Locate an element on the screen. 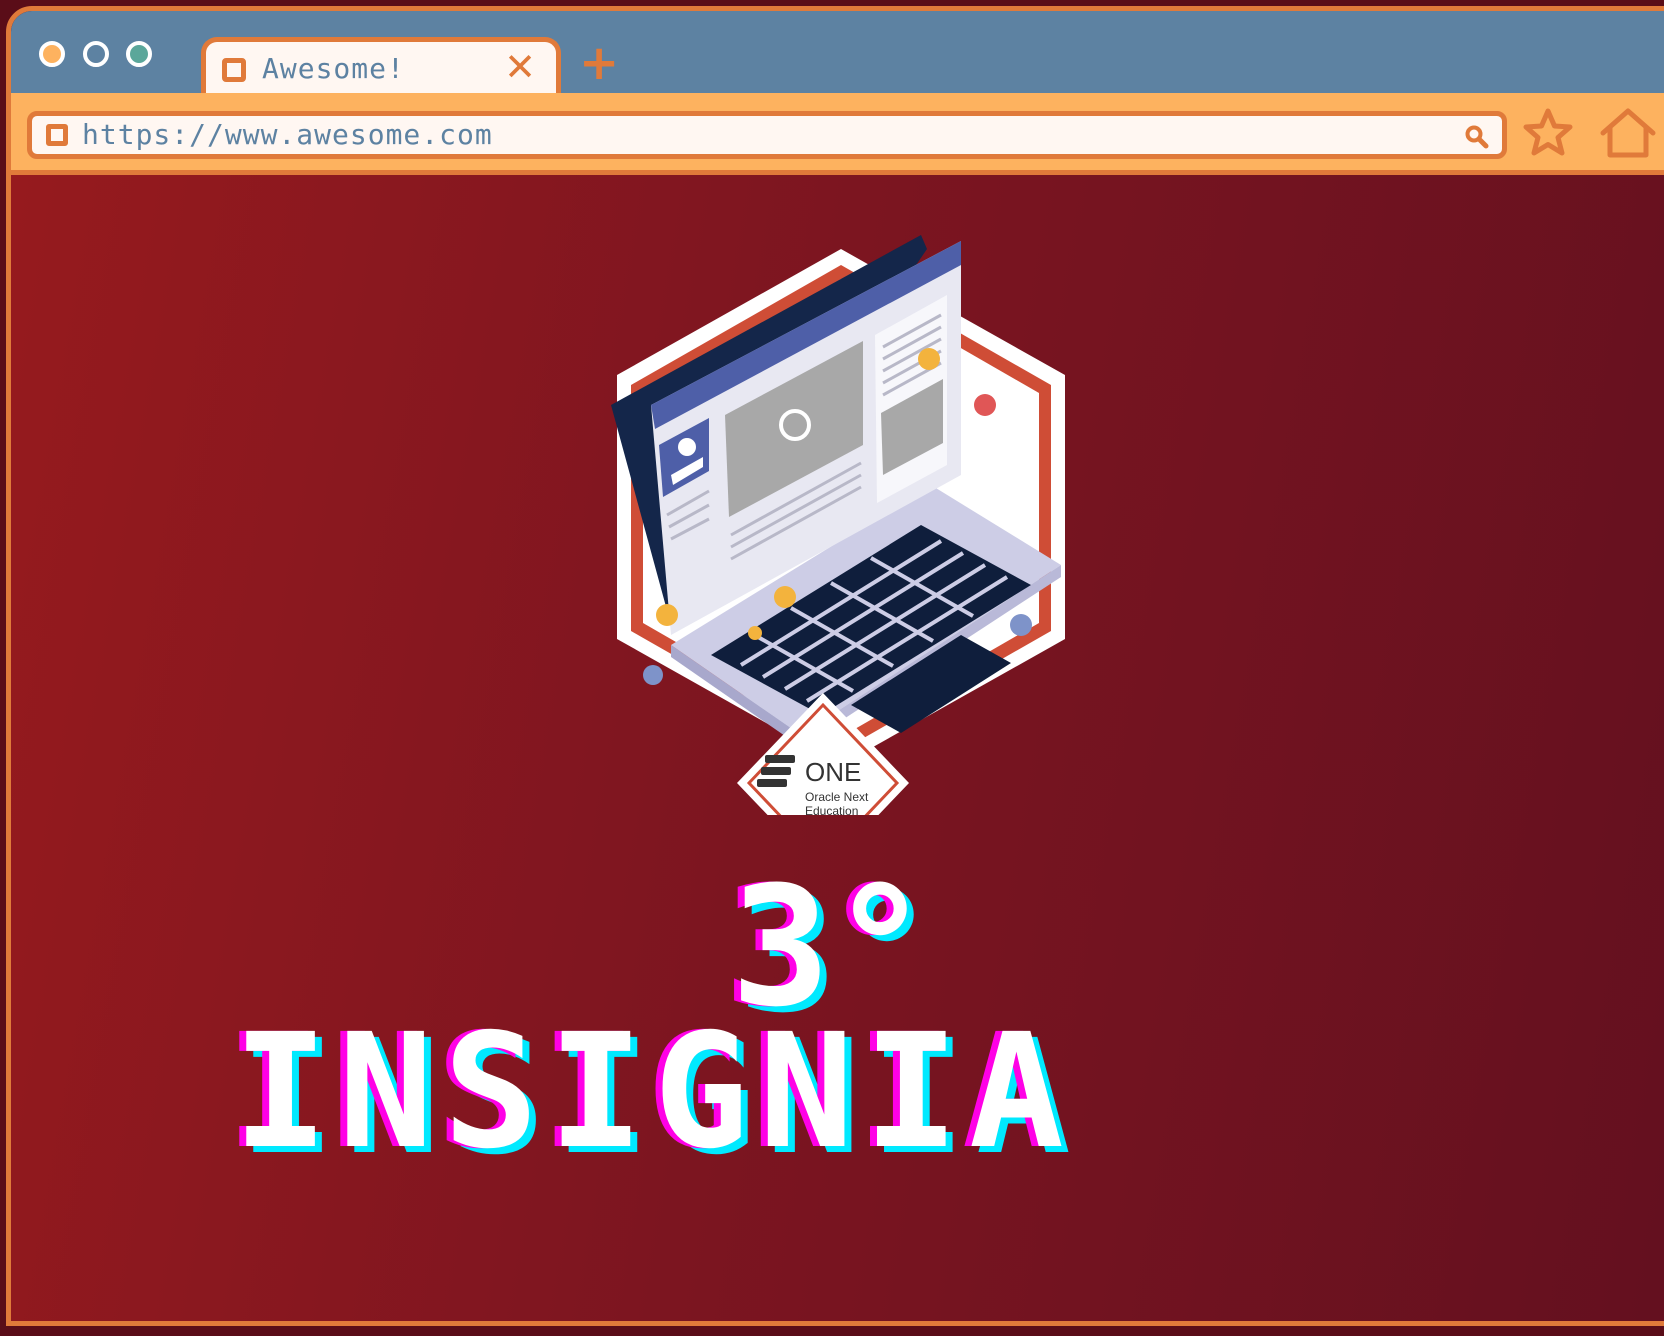 The image size is (1664, 1336). laptop-badge-illustration: ONE Oracle Next Education is located at coordinates (838, 525).